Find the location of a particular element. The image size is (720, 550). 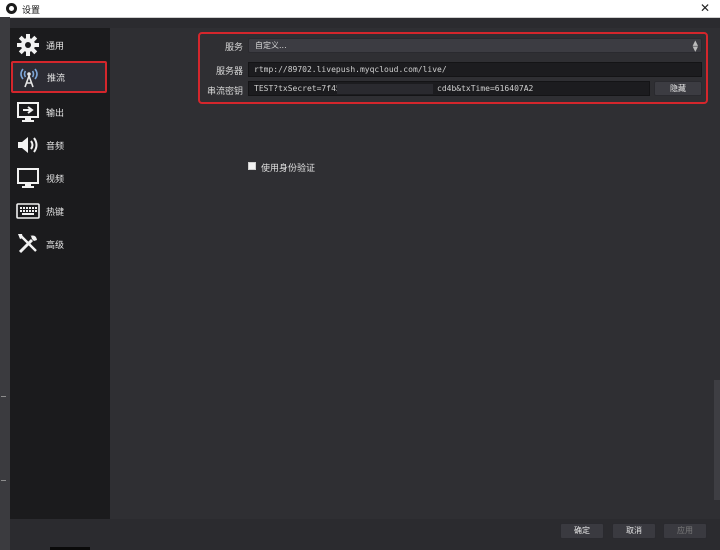

sidebar-item-label: 热键 is located at coordinates (55, 212).